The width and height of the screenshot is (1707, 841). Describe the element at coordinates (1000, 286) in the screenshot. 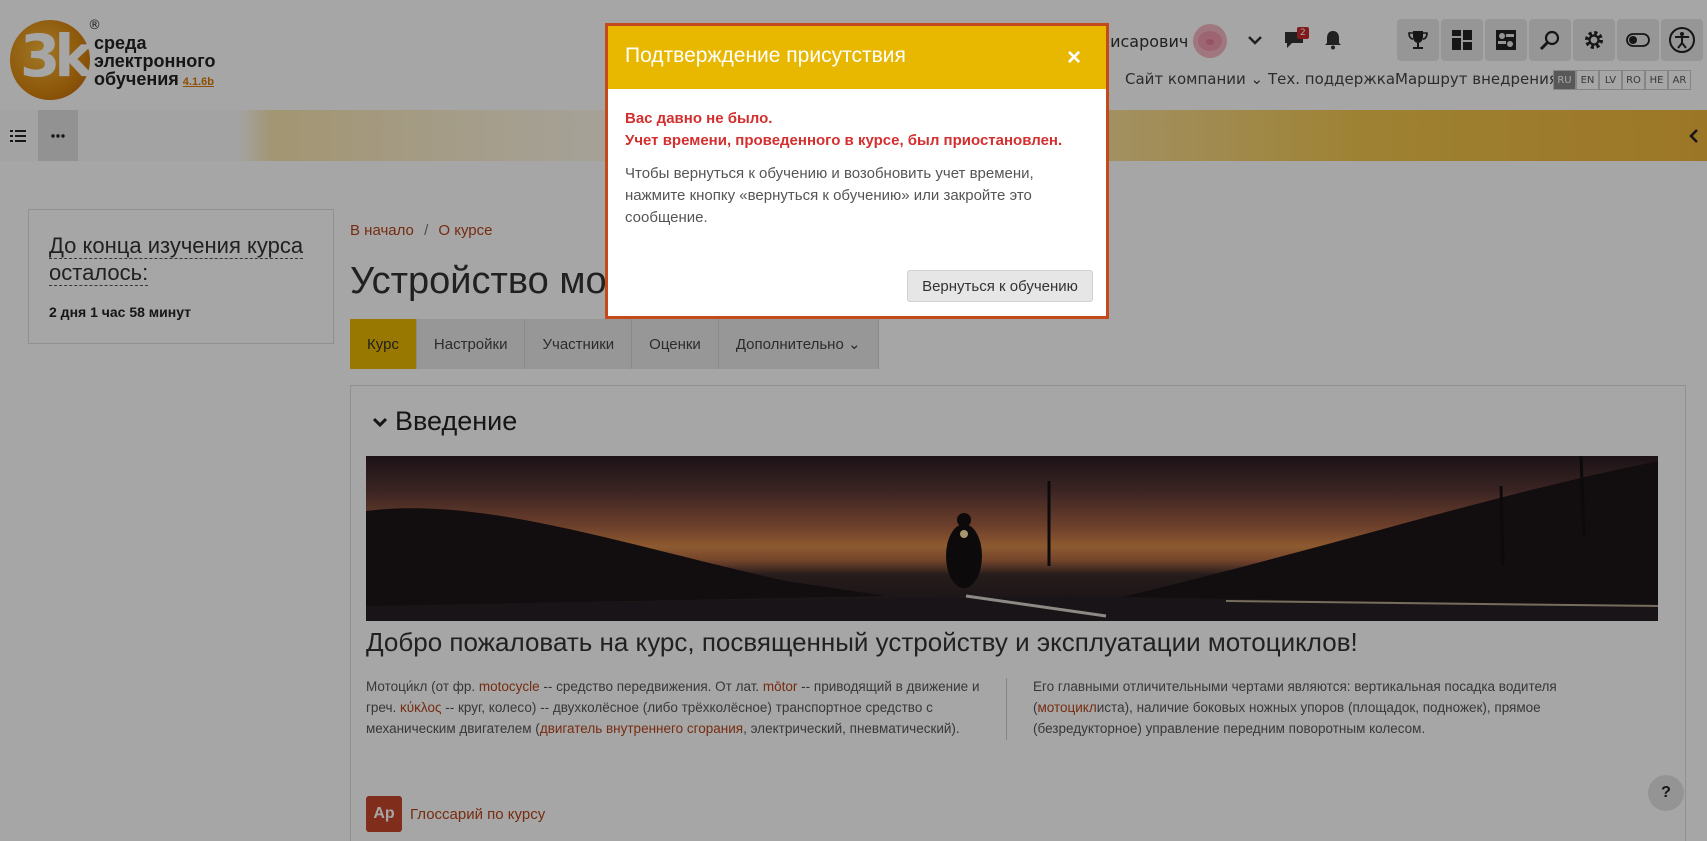

I see `return-to-learning-button: Вернуться к обучению` at that location.